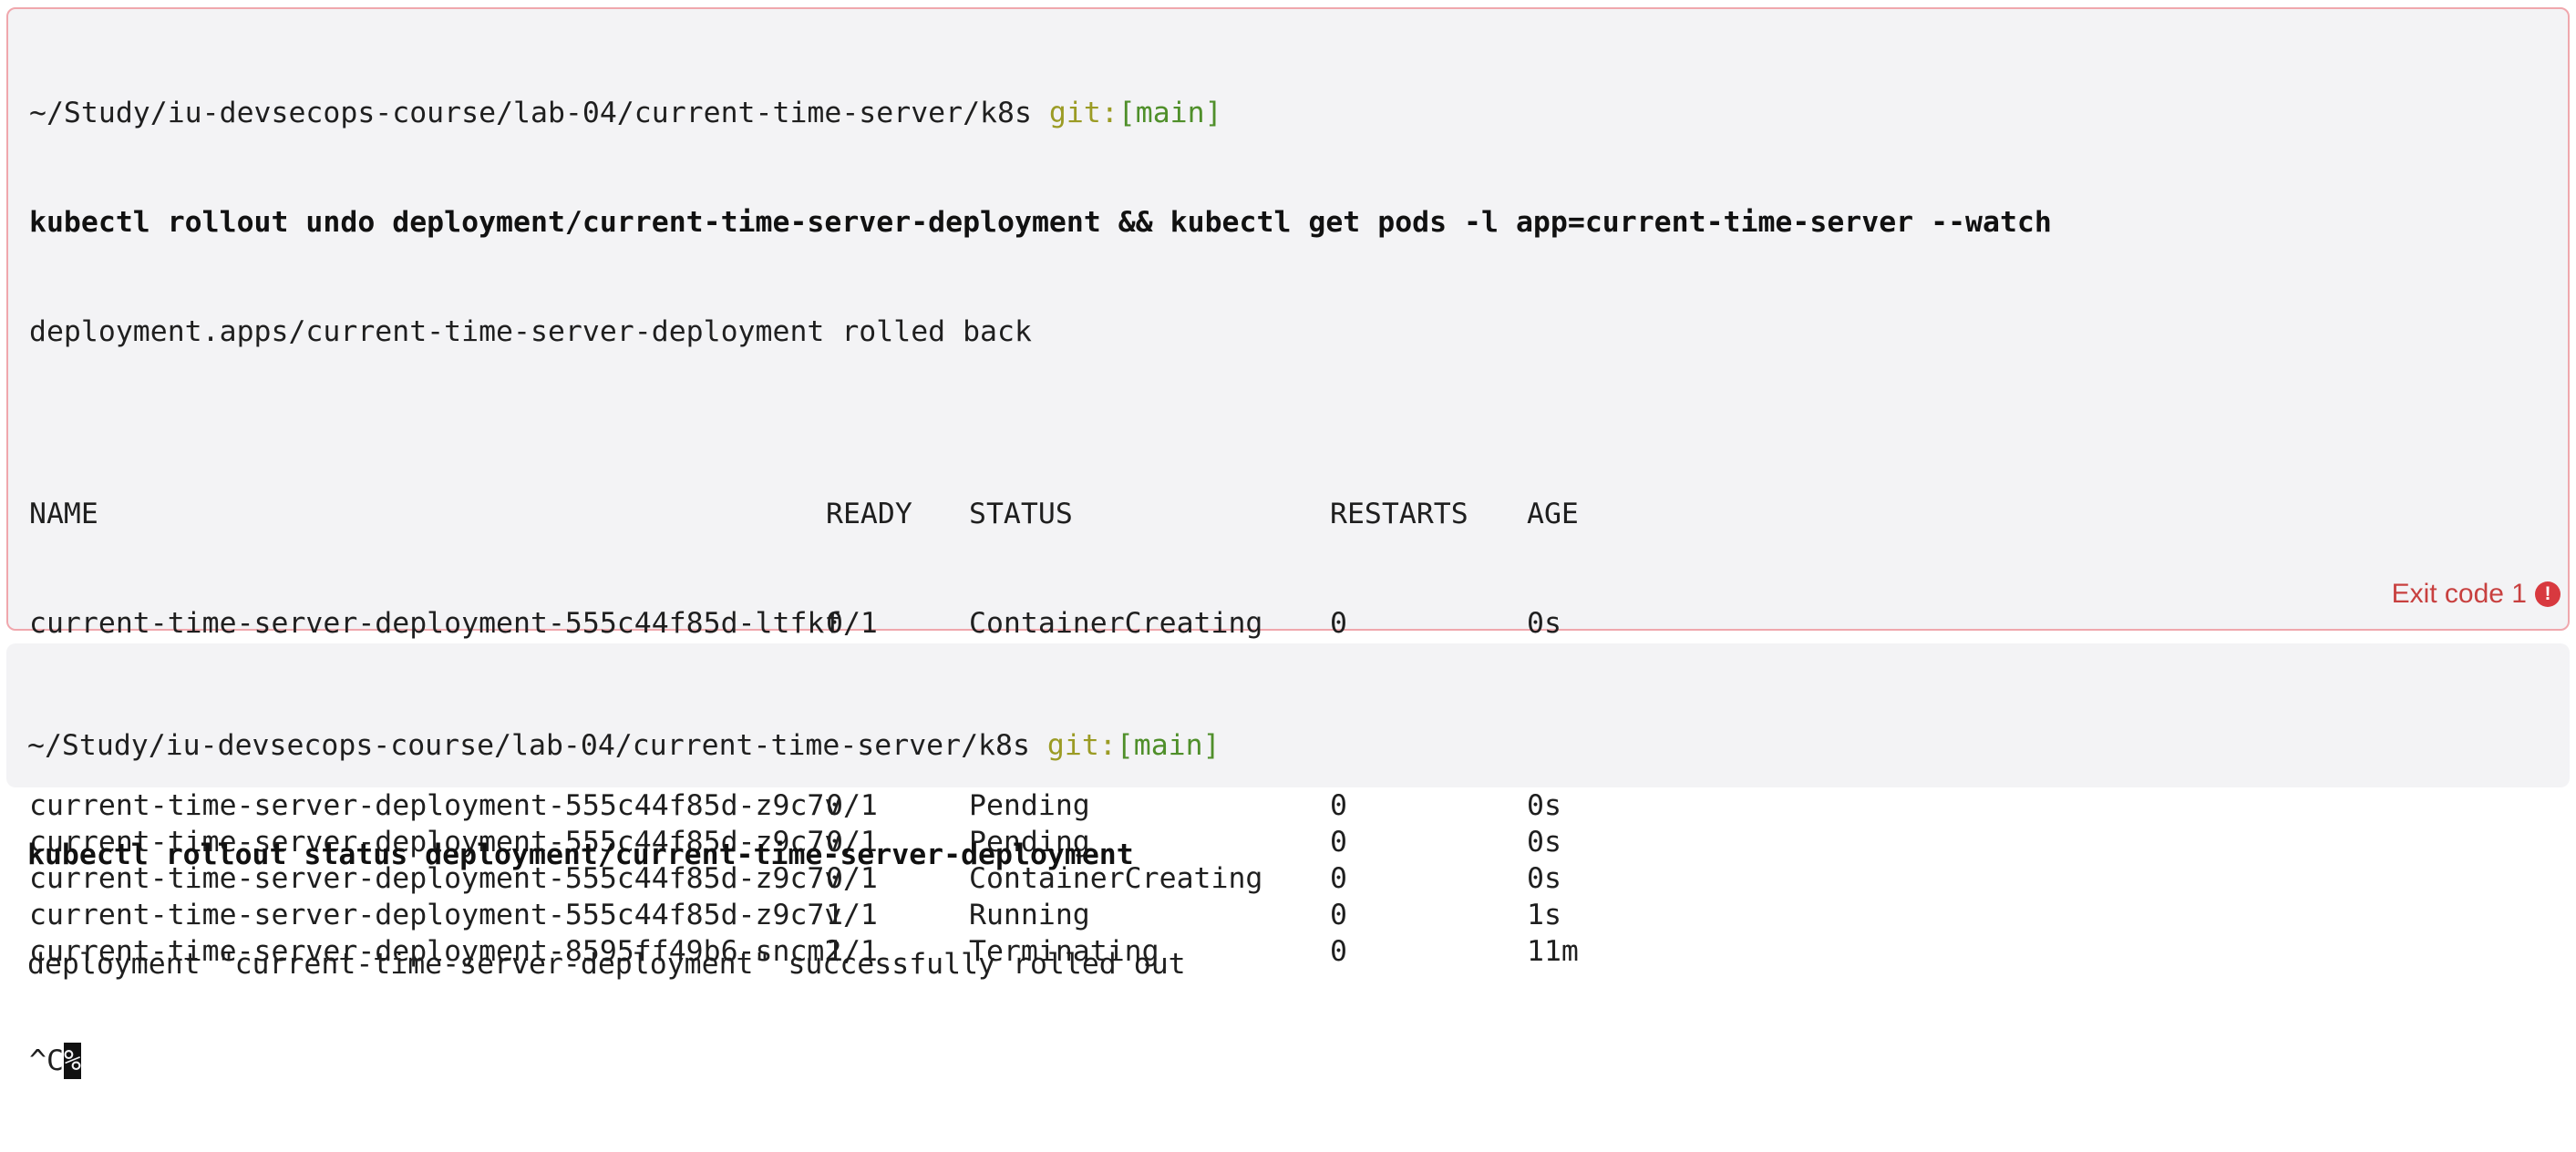  Describe the element at coordinates (1544, 915) in the screenshot. I see `cell-age: 1s` at that location.